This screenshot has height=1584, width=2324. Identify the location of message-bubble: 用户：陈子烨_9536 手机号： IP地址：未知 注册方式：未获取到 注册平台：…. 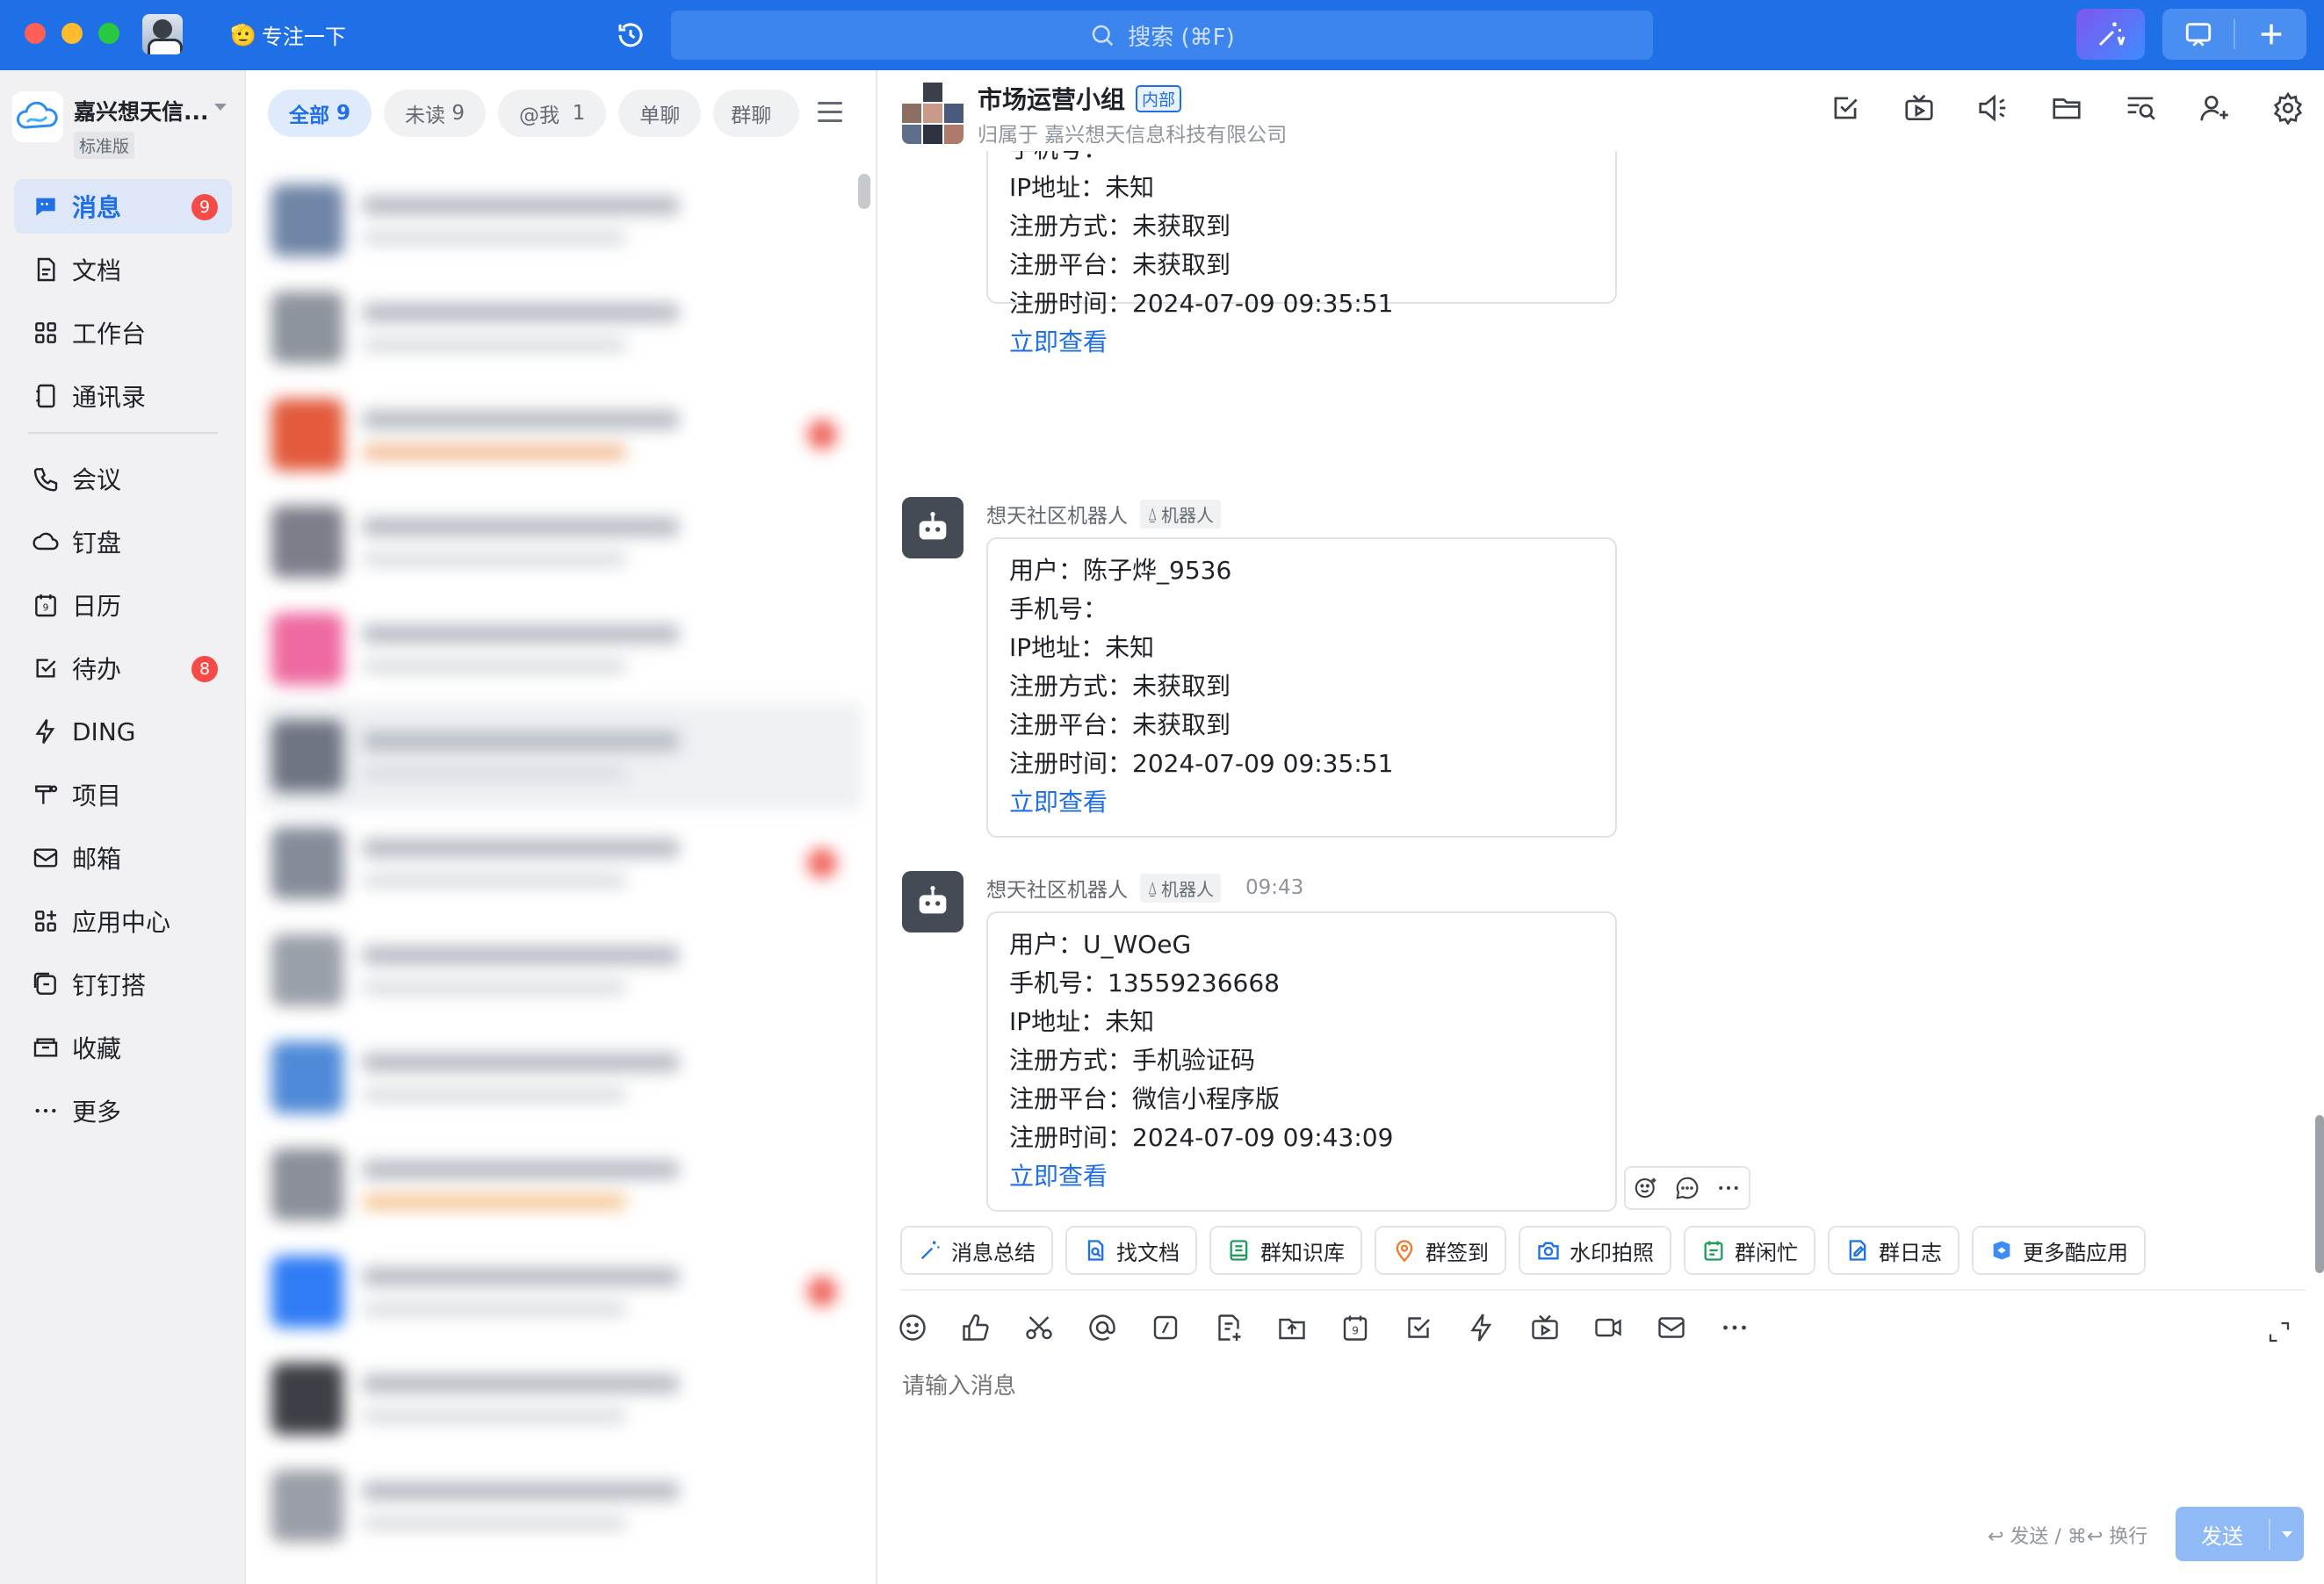
(1301, 687).